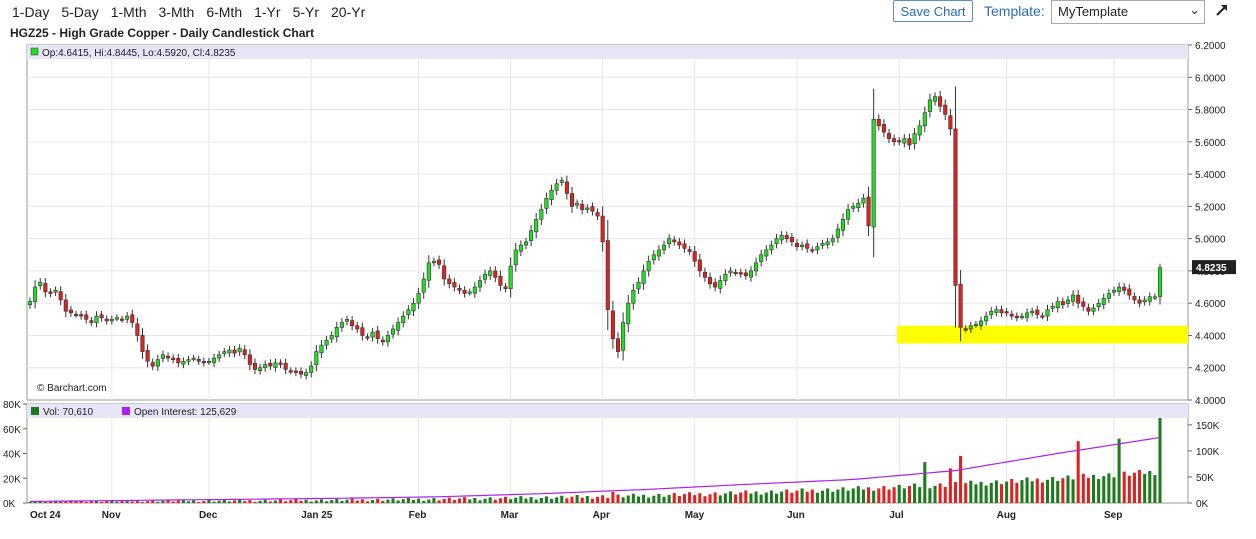  Describe the element at coordinates (72, 388) in the screenshot. I see `watermark: © Barchart.com` at that location.